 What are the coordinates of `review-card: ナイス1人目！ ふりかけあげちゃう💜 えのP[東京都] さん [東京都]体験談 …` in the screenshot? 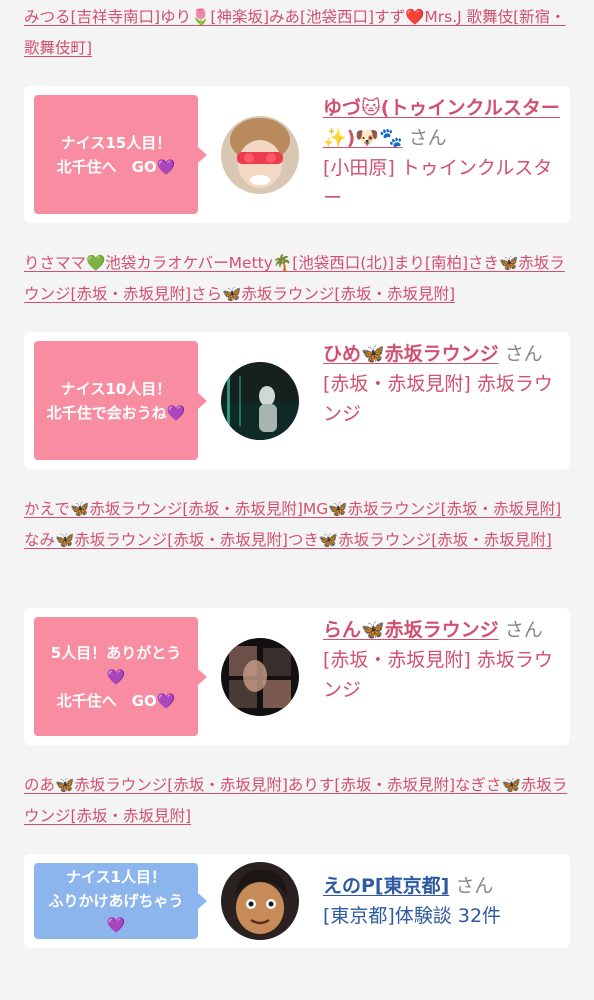 It's located at (297, 901).